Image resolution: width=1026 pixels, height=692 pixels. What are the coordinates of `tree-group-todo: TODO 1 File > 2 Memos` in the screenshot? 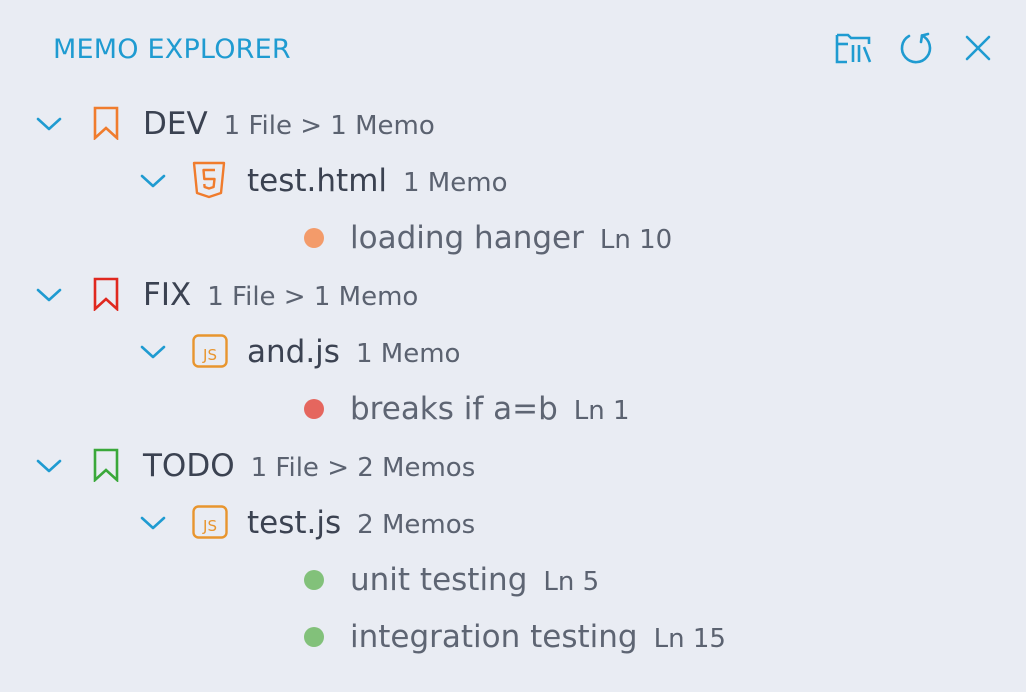 It's located at (513, 466).